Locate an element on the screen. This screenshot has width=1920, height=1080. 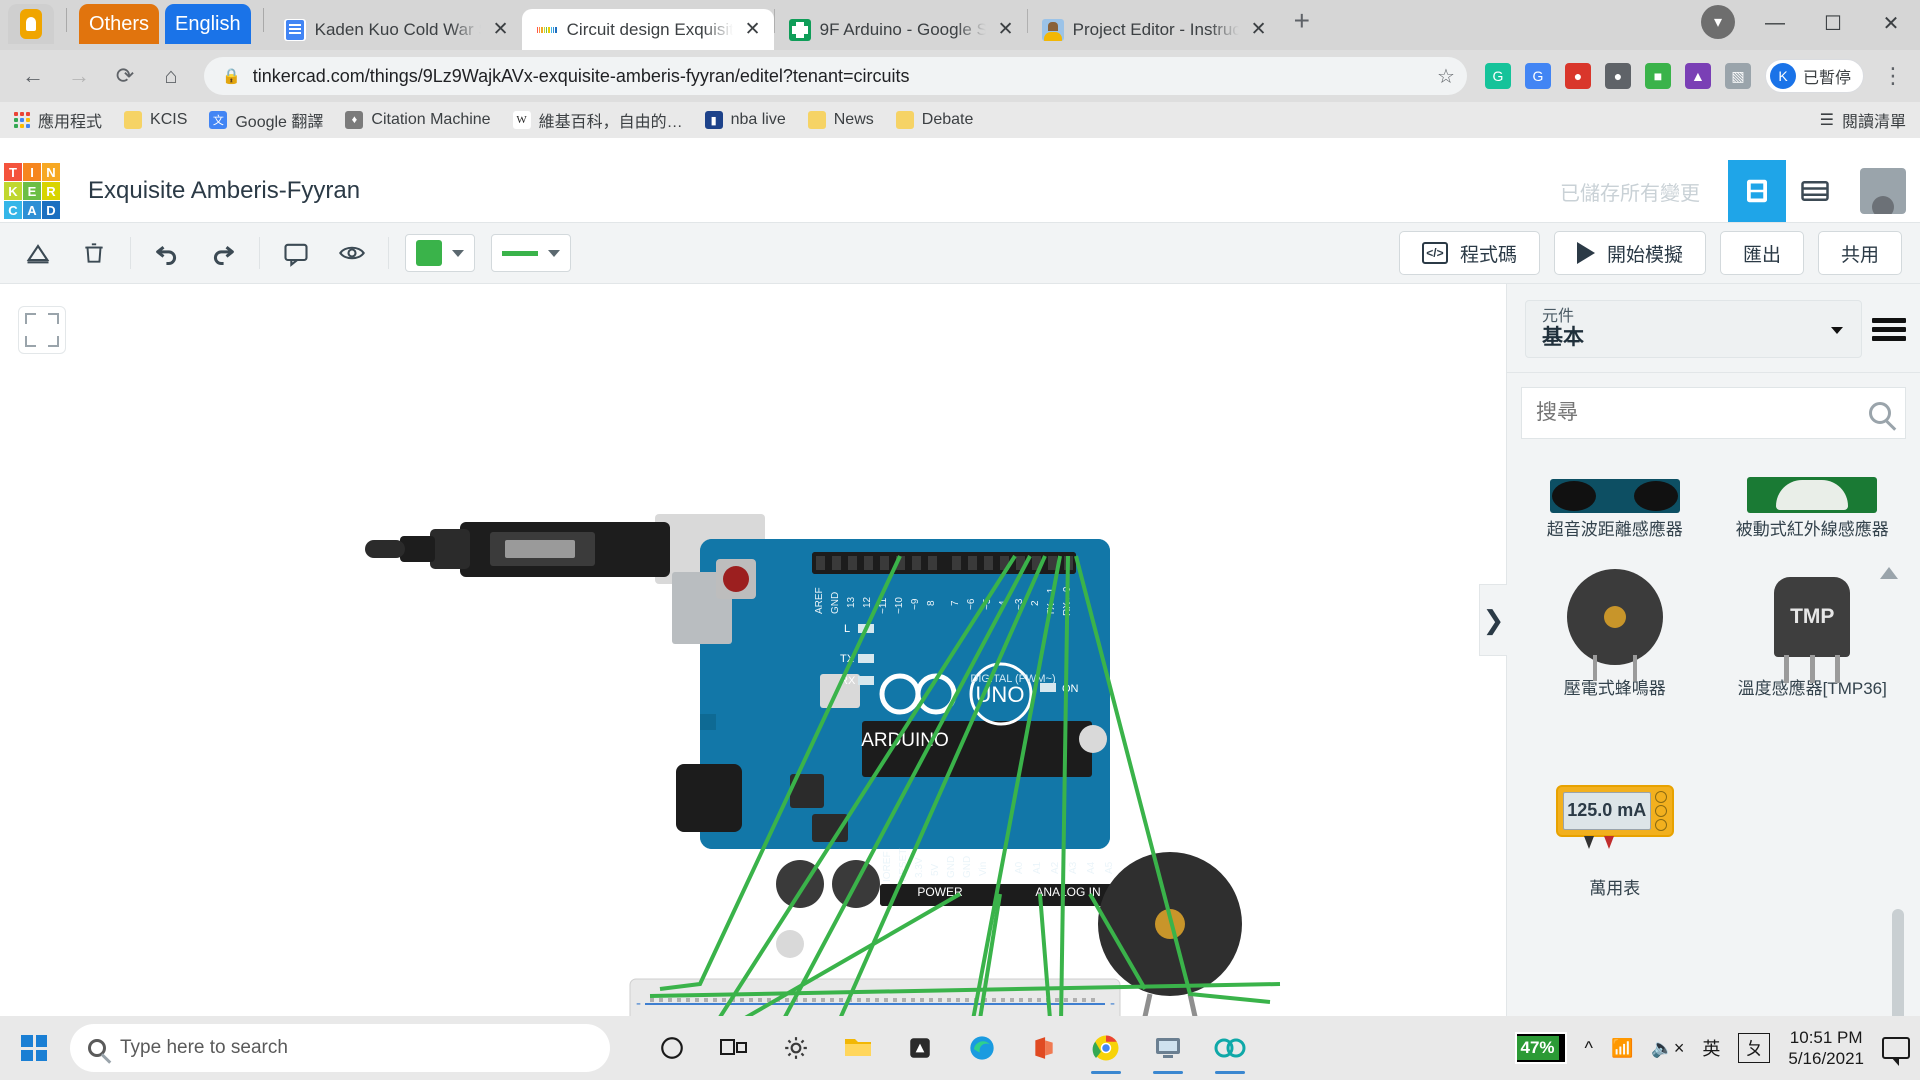
chrome-menu-icon: ⋮ is located at coordinates (1893, 76).